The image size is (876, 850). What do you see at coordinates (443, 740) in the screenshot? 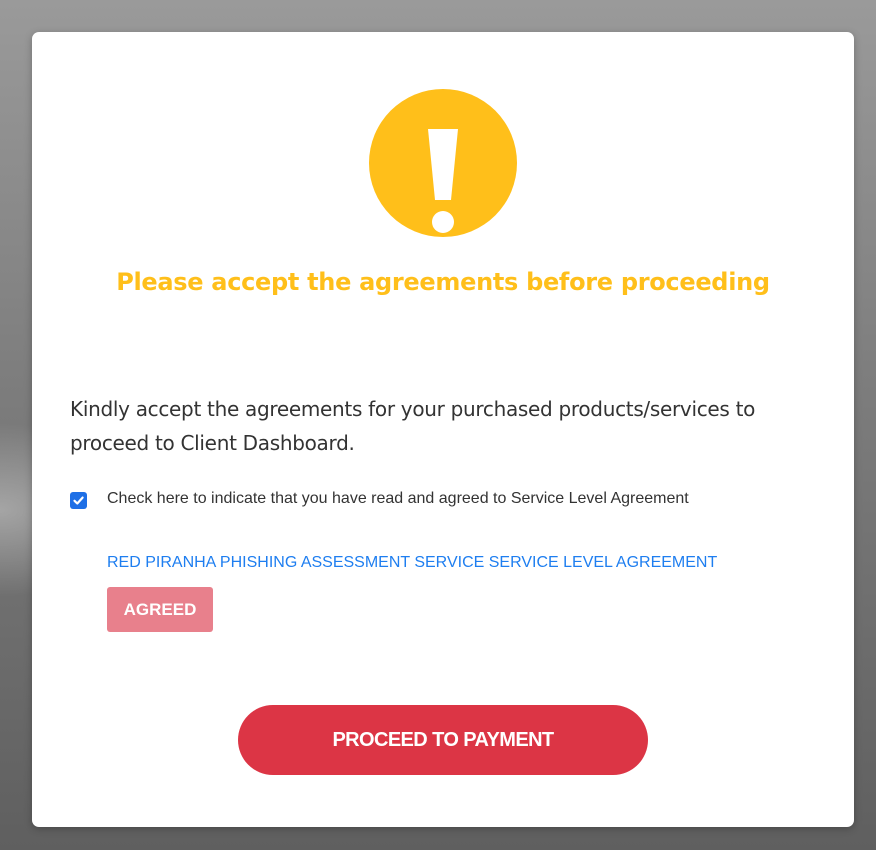
I see `proceed-to-payment-button: PROCEED TO PAYMENT` at bounding box center [443, 740].